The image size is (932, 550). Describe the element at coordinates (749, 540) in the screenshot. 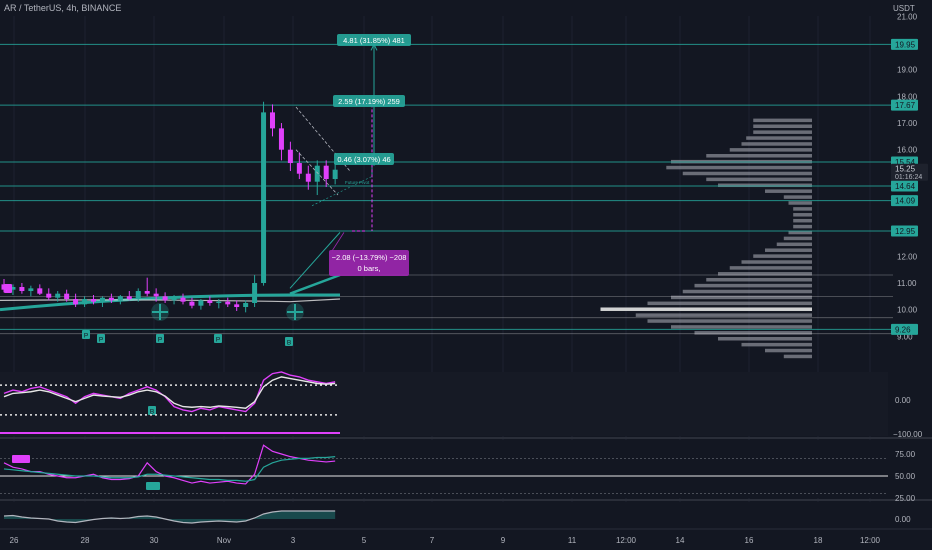

I see `time-tick-label: 16` at that location.